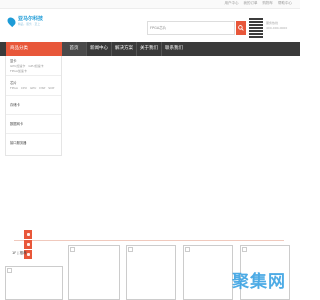  I want to click on search-input: FPGA芯片, so click(158, 28).